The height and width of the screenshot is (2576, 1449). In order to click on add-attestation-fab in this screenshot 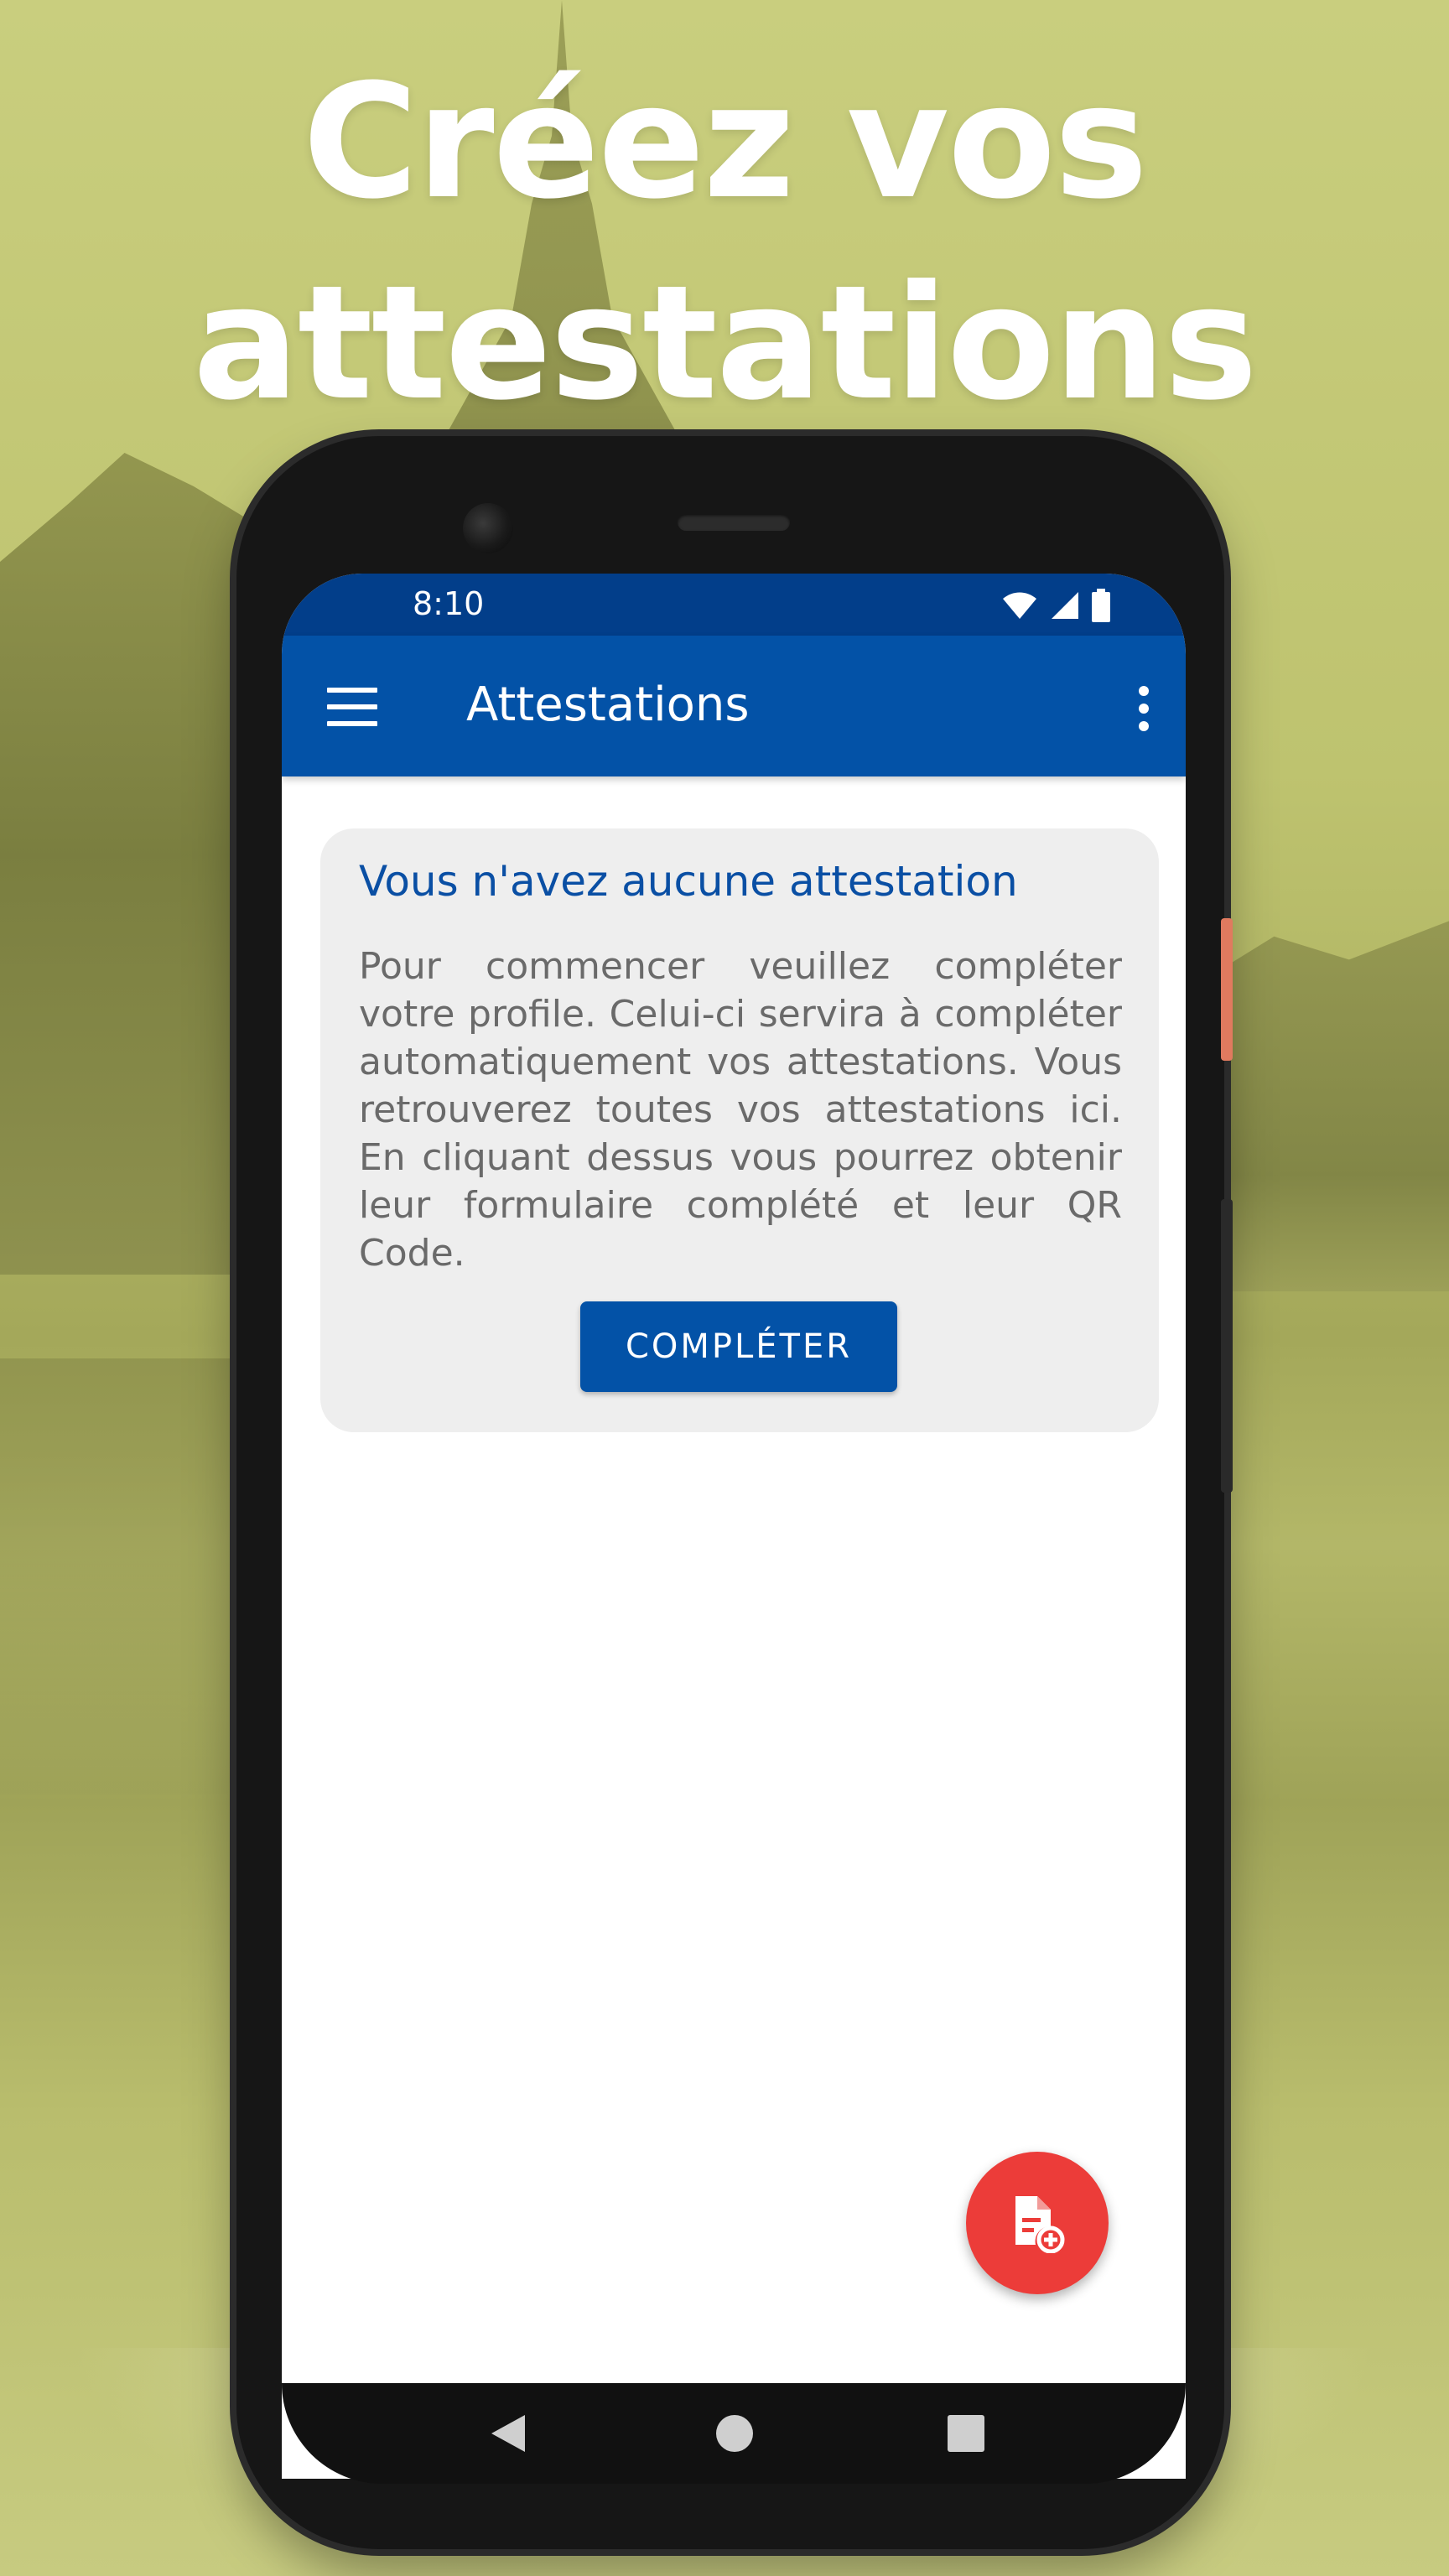, I will do `click(1037, 2223)`.